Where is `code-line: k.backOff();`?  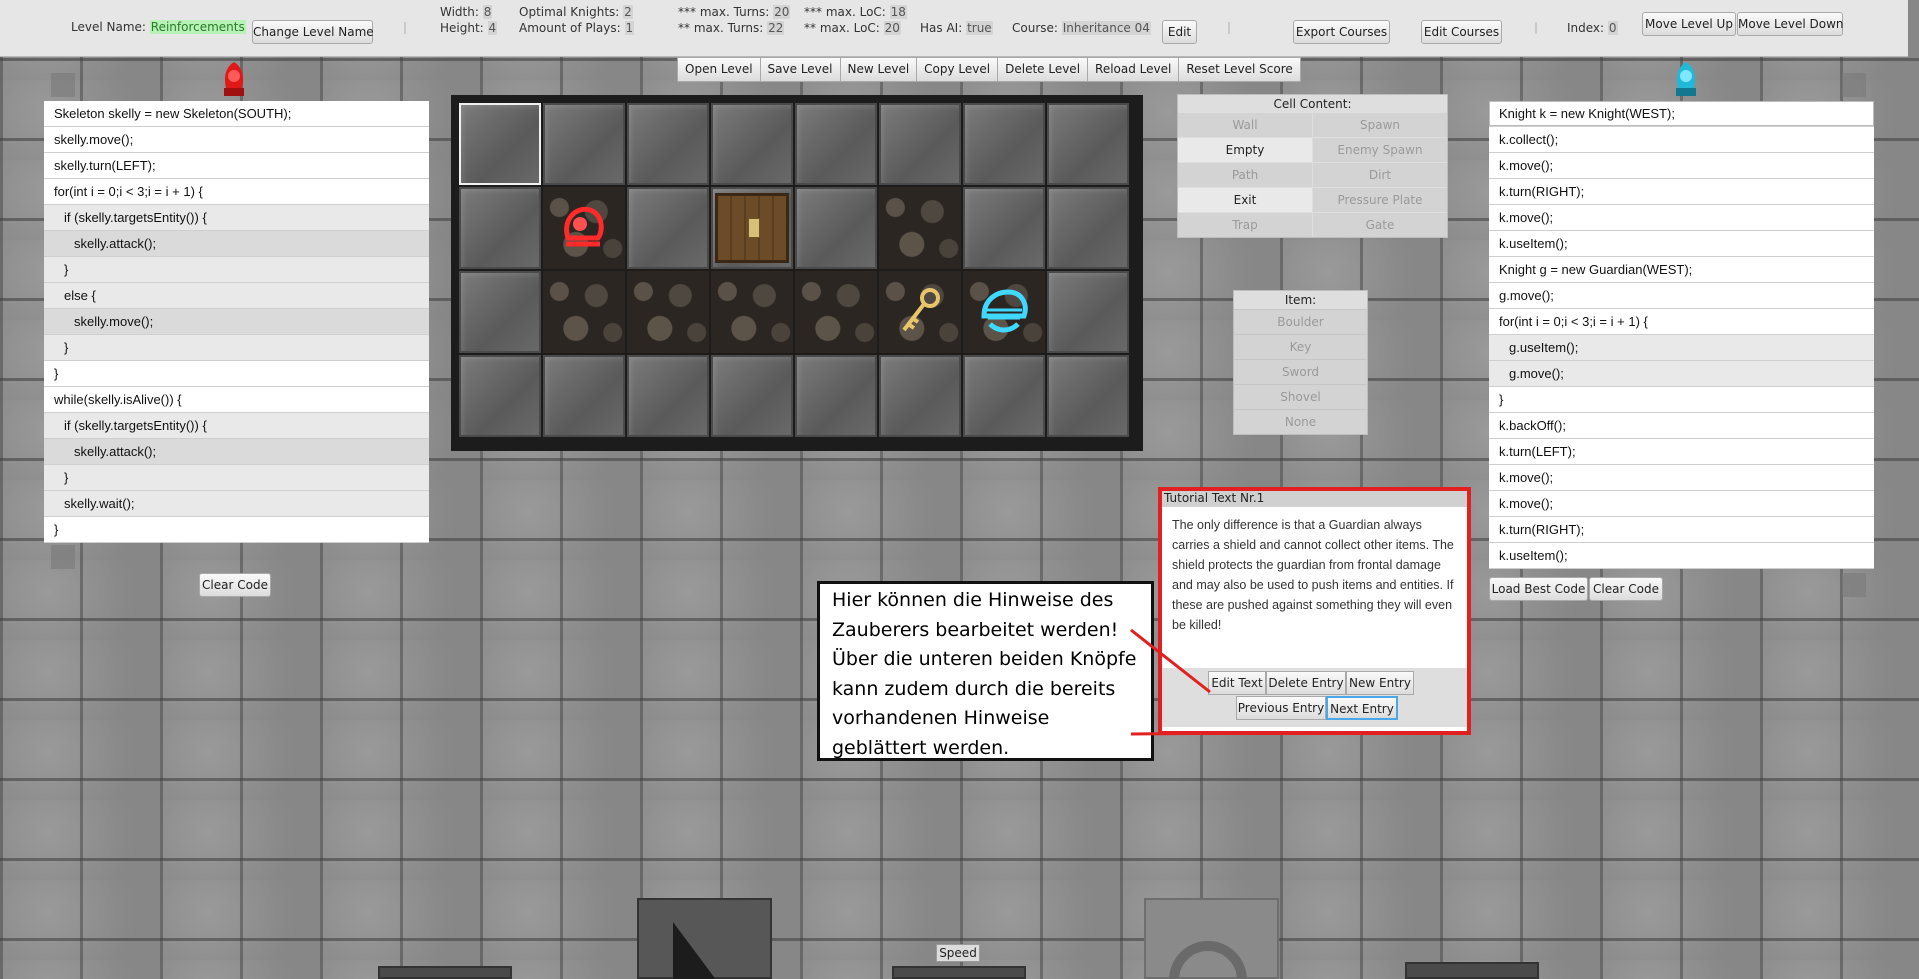
code-line: k.backOff(); is located at coordinates (1681, 426).